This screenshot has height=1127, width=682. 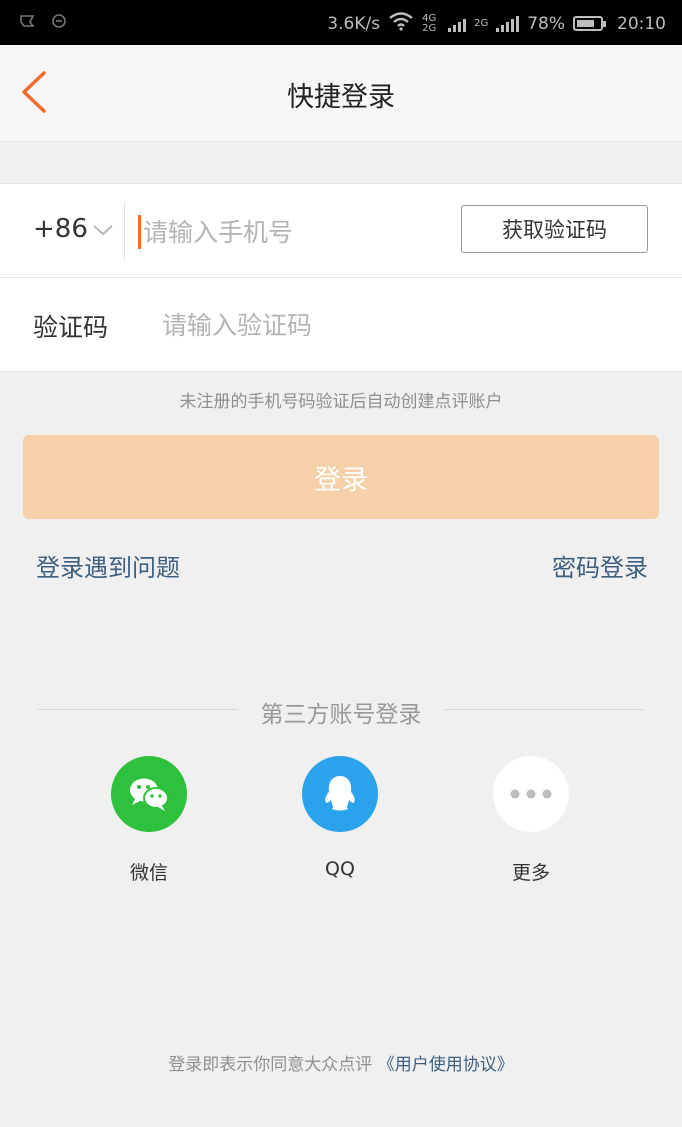 I want to click on nav-bar: 快捷登录, so click(x=341, y=93).